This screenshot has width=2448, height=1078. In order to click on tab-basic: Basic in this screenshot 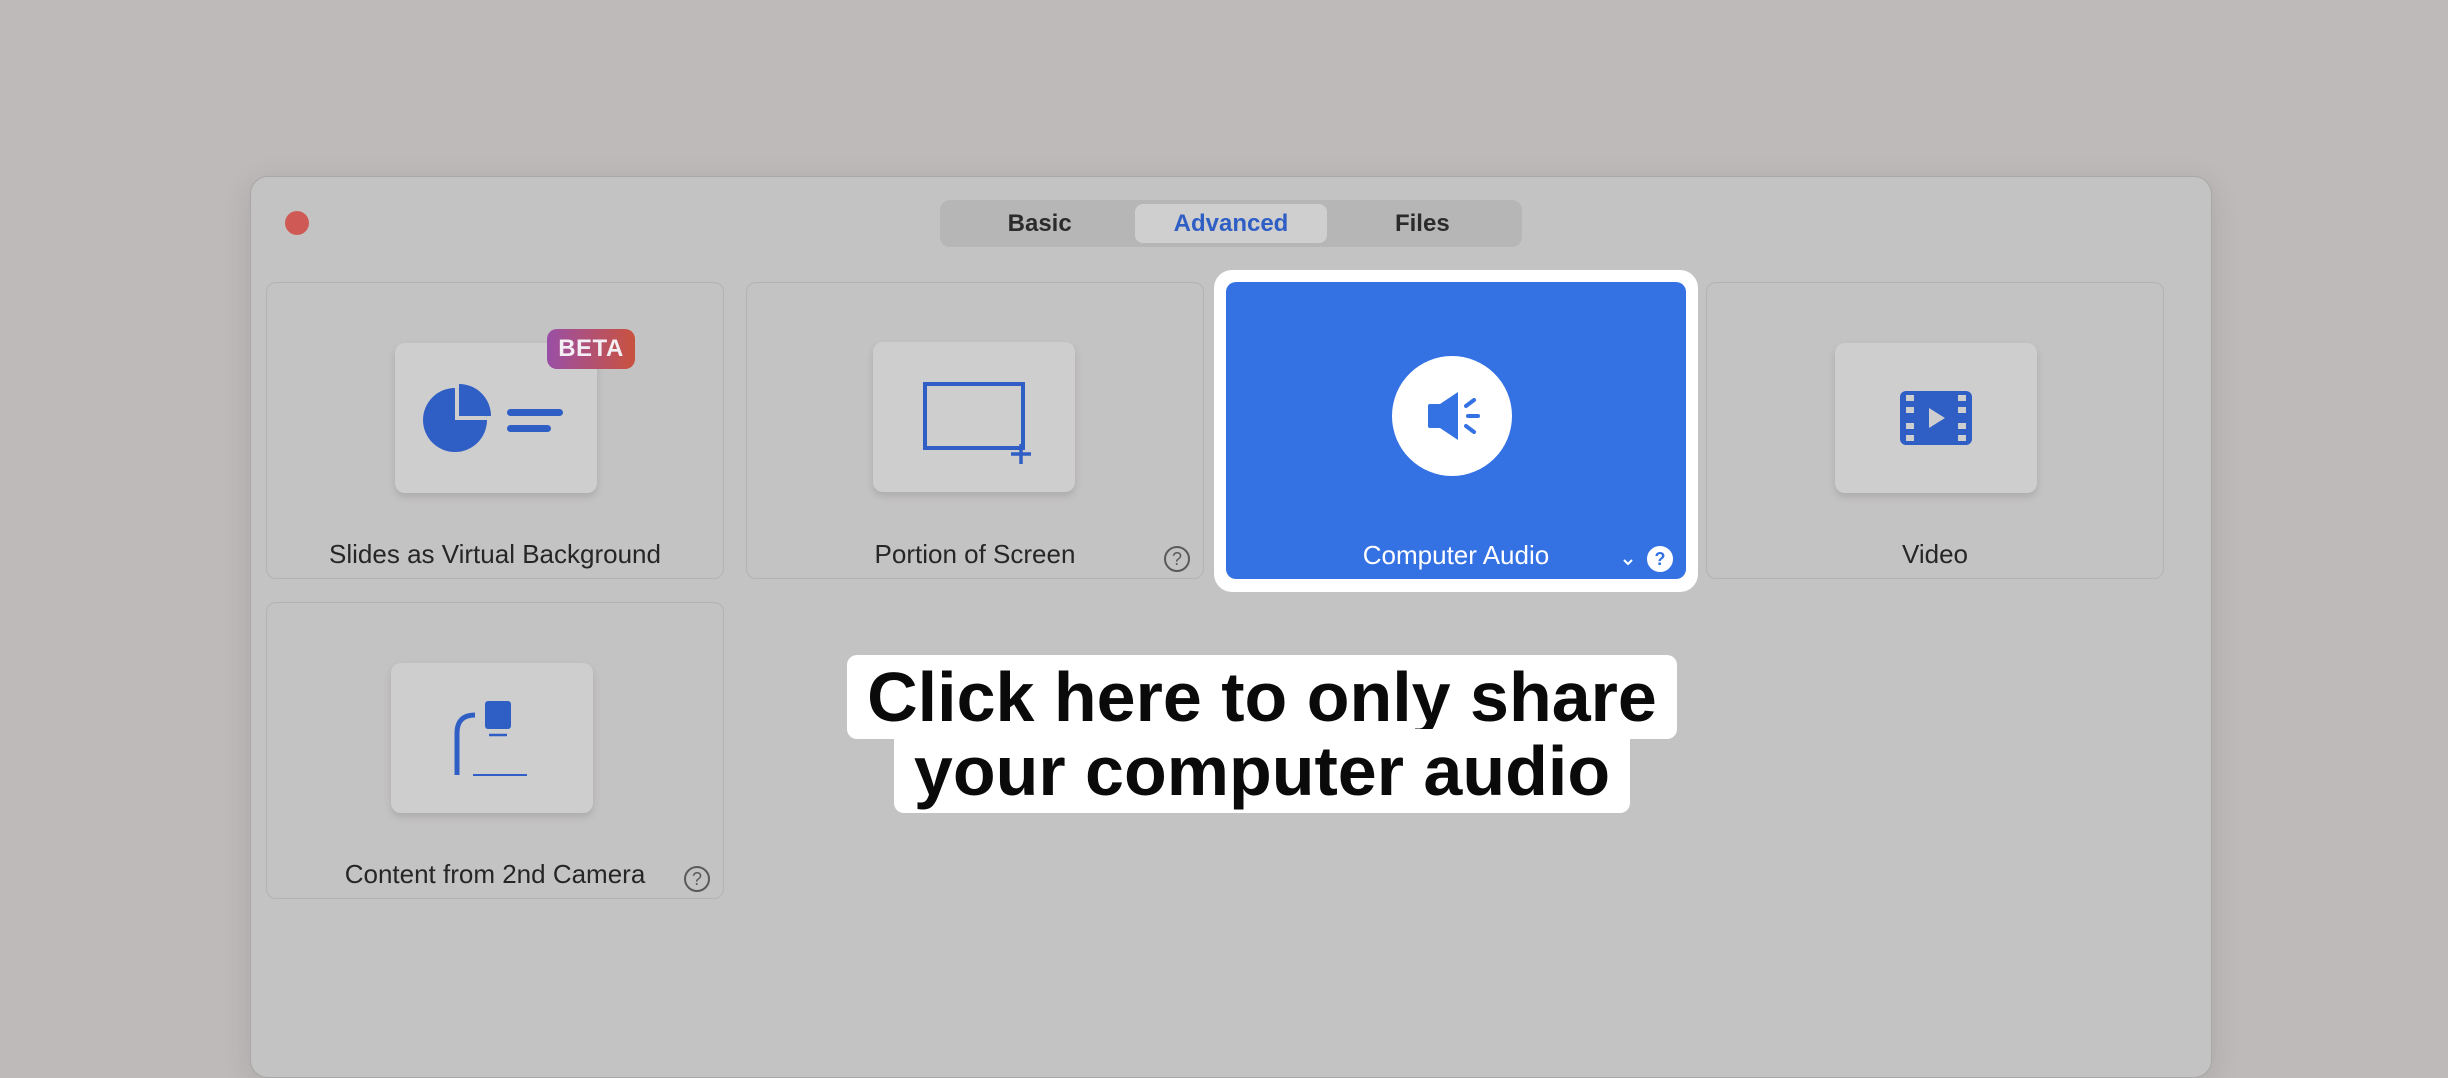, I will do `click(1039, 223)`.